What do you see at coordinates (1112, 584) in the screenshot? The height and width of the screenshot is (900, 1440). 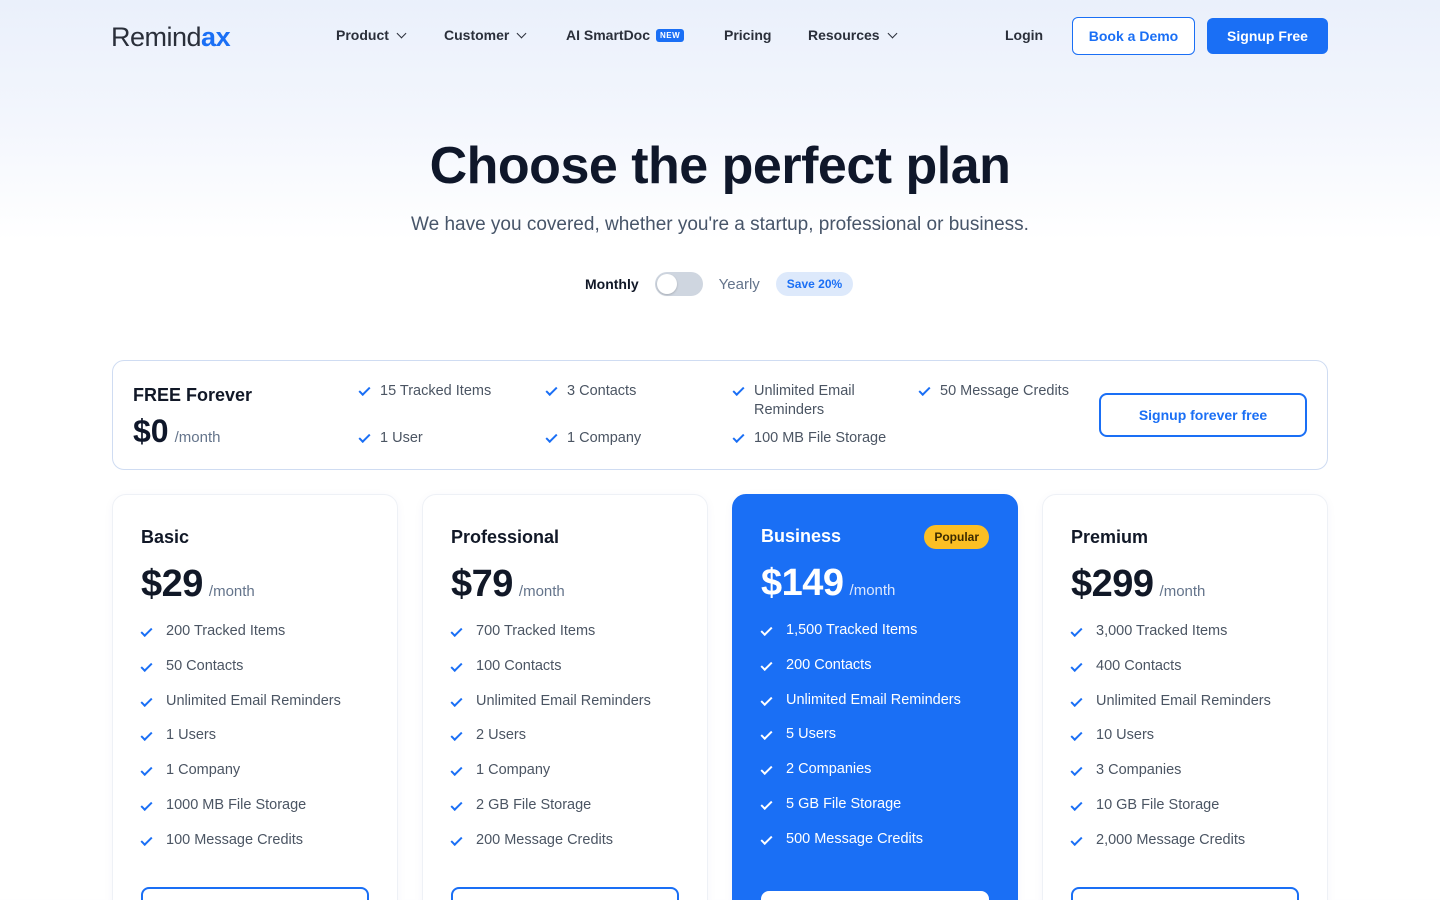 I see `price-amount: $299` at bounding box center [1112, 584].